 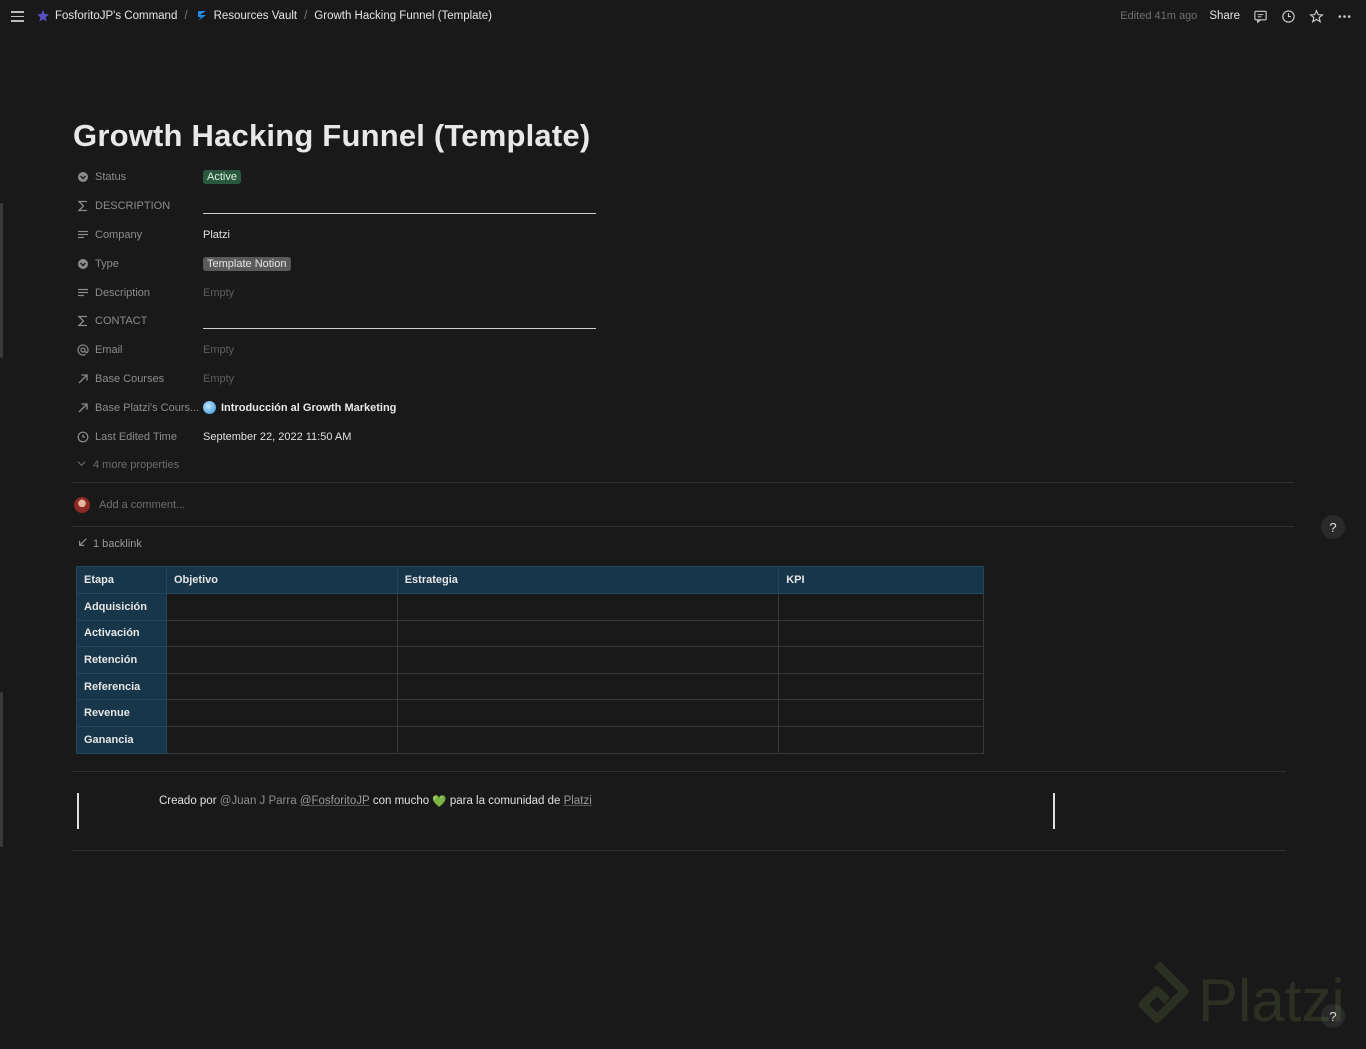 I want to click on comments-icon, so click(x=1260, y=16).